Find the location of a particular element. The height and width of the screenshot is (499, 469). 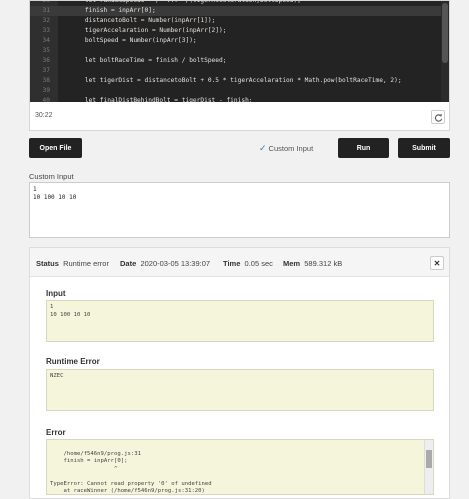

input-title: Input is located at coordinates (56, 293).